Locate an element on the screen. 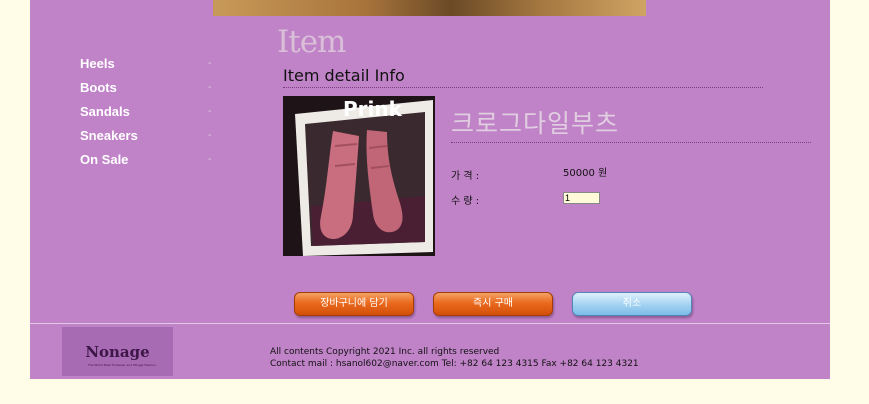  top-banner-image is located at coordinates (429, 8).